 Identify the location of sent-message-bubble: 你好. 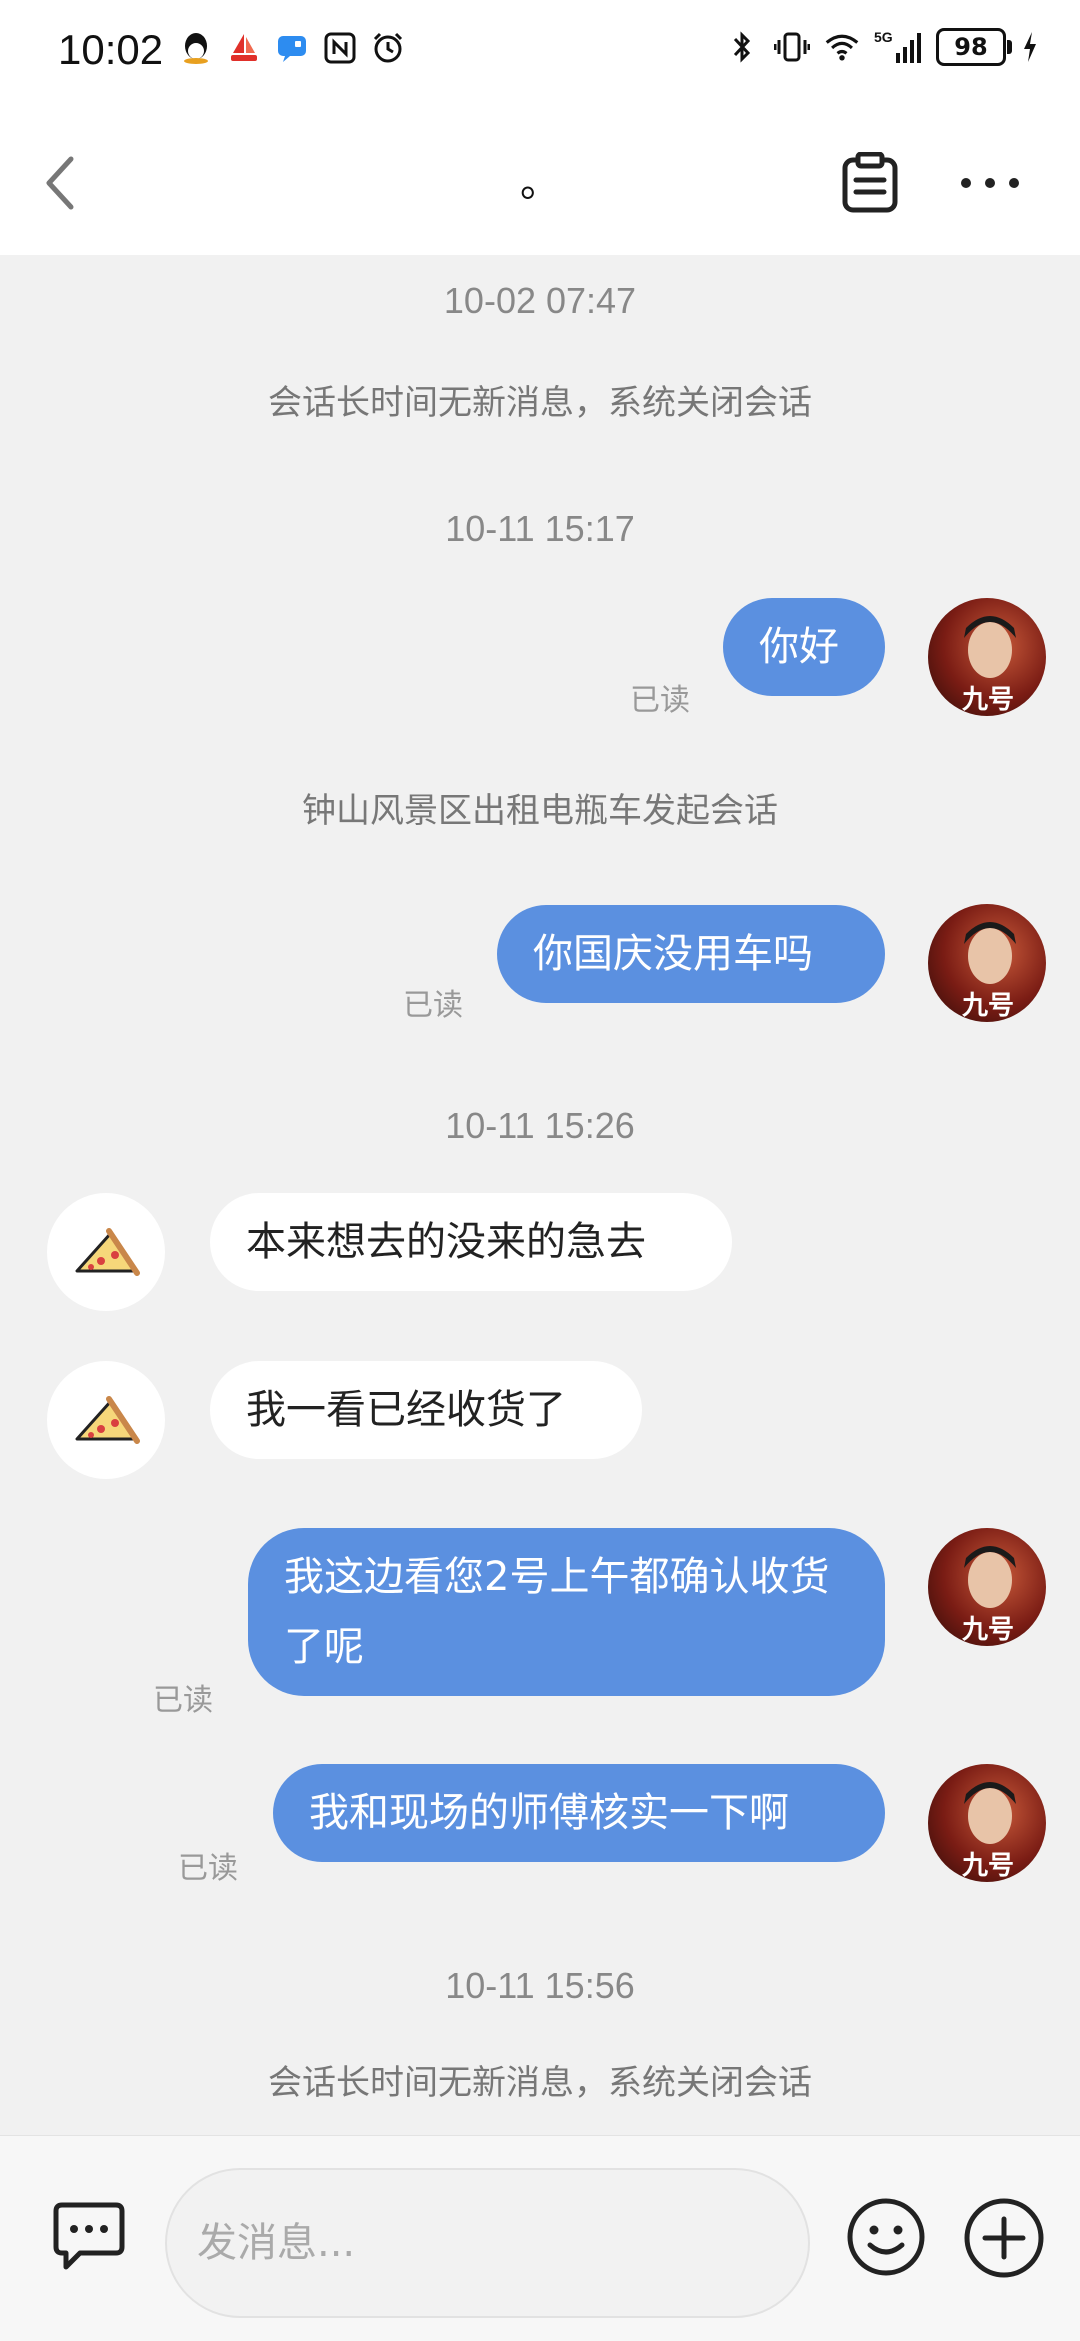
(804, 647).